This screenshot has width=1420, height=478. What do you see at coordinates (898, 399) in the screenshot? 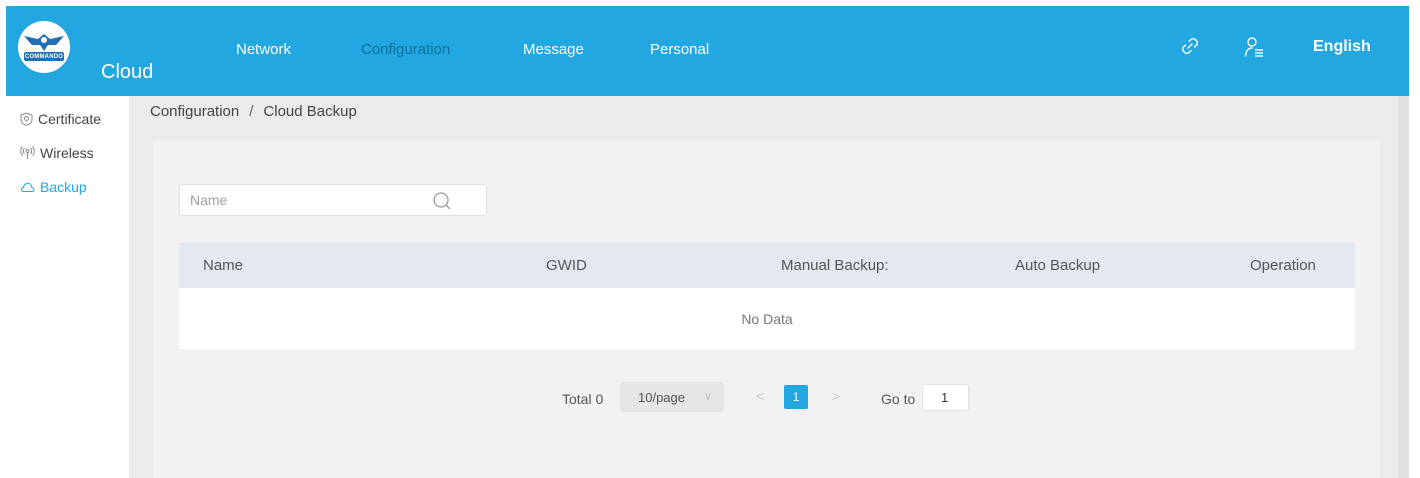
I see `goto-label: Go to` at bounding box center [898, 399].